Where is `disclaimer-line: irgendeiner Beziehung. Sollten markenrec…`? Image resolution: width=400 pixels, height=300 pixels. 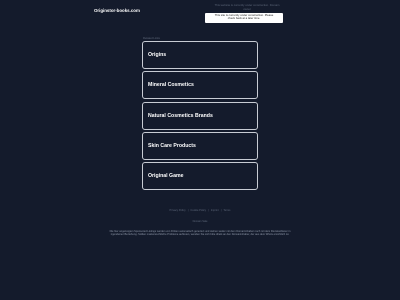 disclaimer-line: irgendeiner Beziehung. Sollten markenrec… is located at coordinates (200, 235).